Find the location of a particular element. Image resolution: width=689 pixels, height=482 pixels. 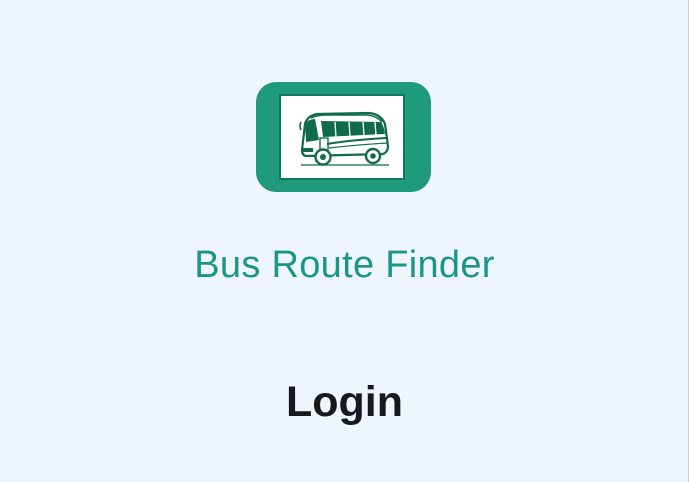

bus-icon is located at coordinates (344, 138).